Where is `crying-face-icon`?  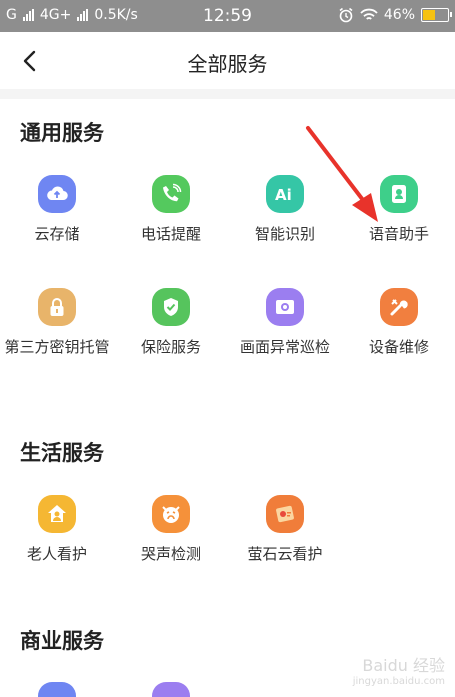 crying-face-icon is located at coordinates (171, 514).